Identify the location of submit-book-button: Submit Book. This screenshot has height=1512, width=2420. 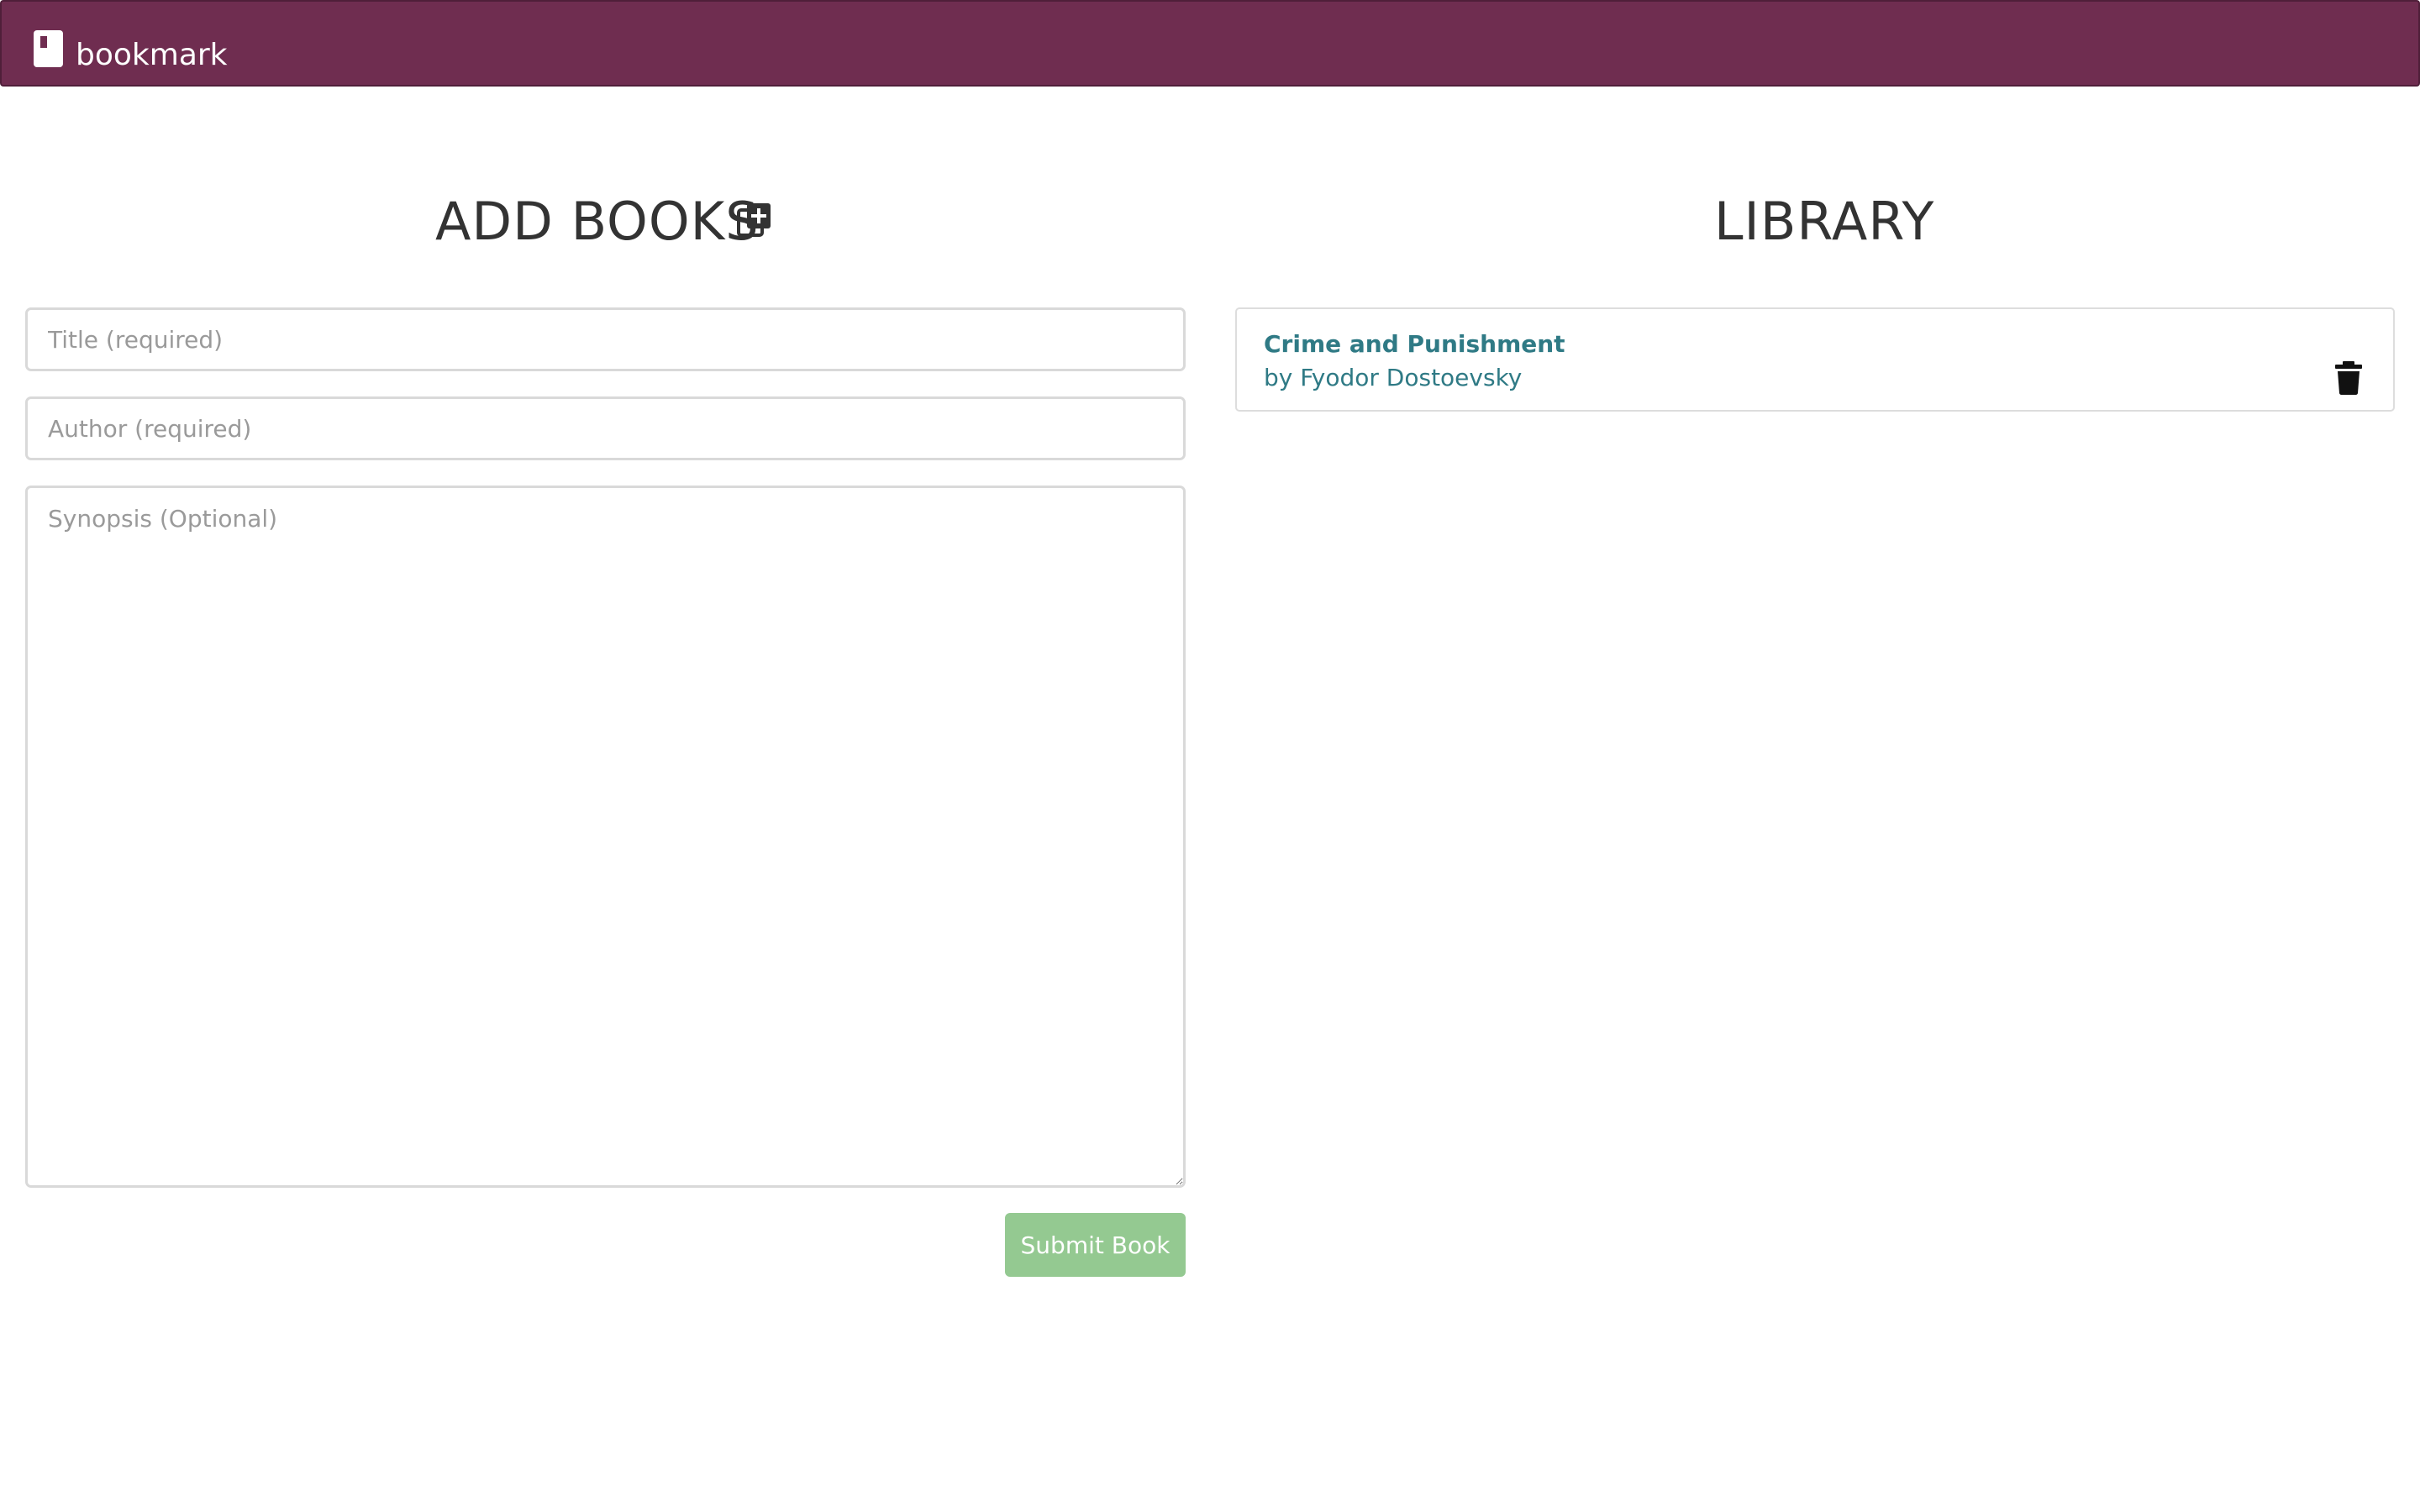
(1095, 1245).